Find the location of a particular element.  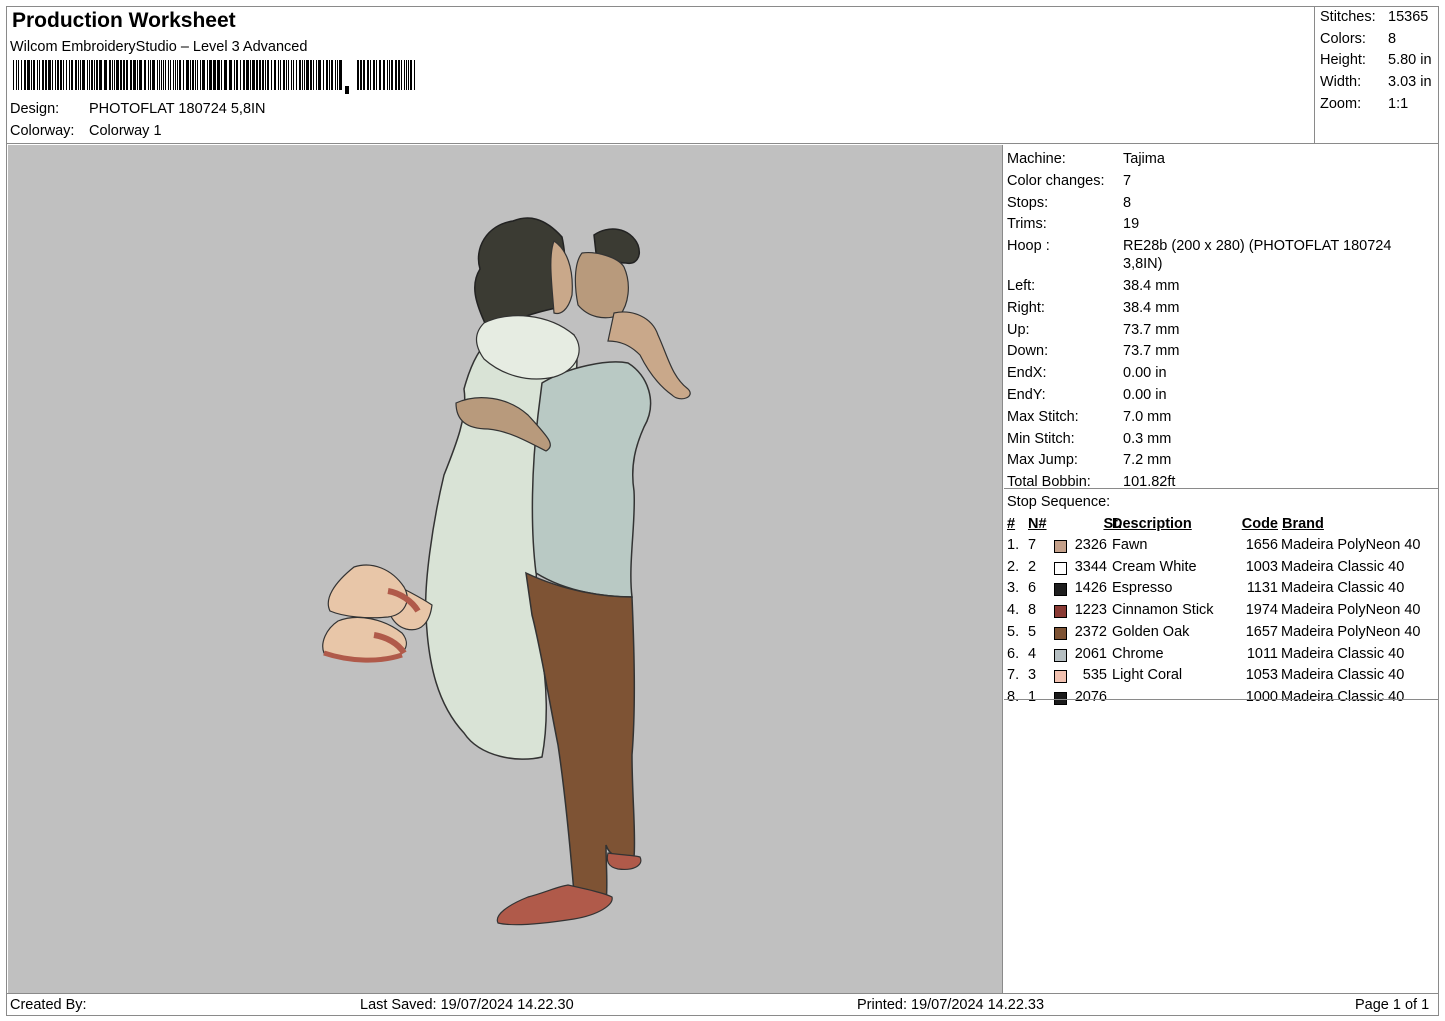

stat-width: Width: 3.03 in is located at coordinates (1376, 82).